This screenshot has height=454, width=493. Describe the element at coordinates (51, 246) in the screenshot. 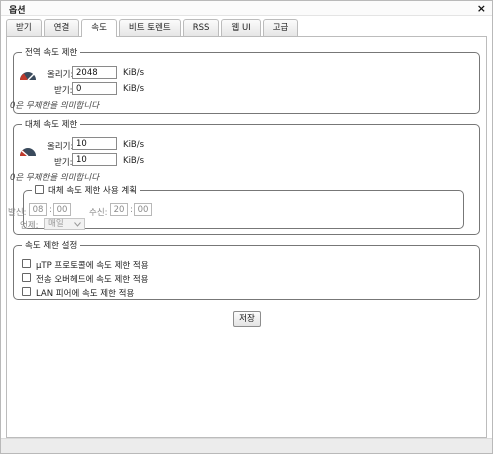

I see `rate-settings-legend: 속도 제한 설정` at that location.